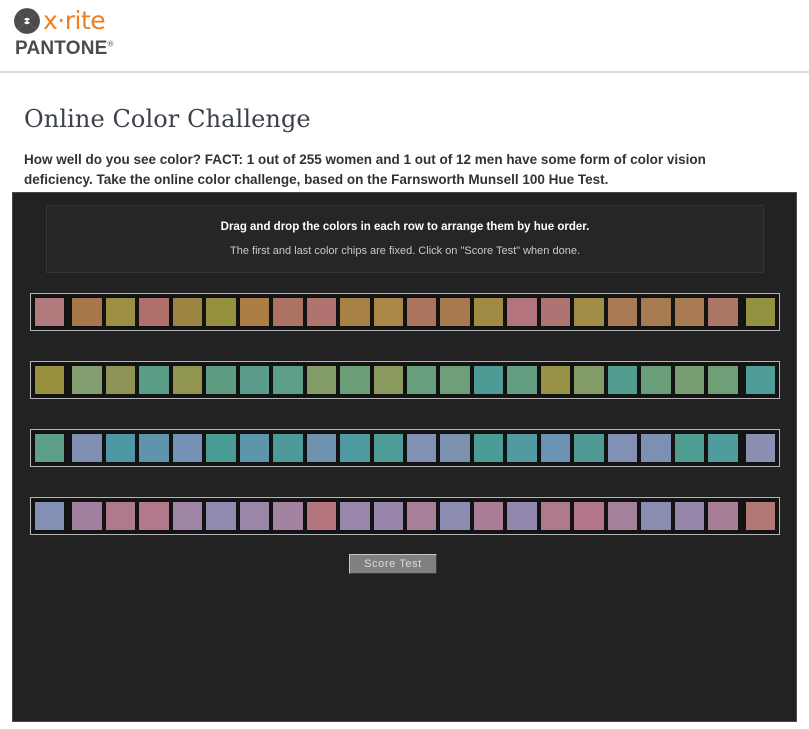 Image resolution: width=809 pixels, height=729 pixels. What do you see at coordinates (27, 21) in the screenshot?
I see `xrite-x-icon` at bounding box center [27, 21].